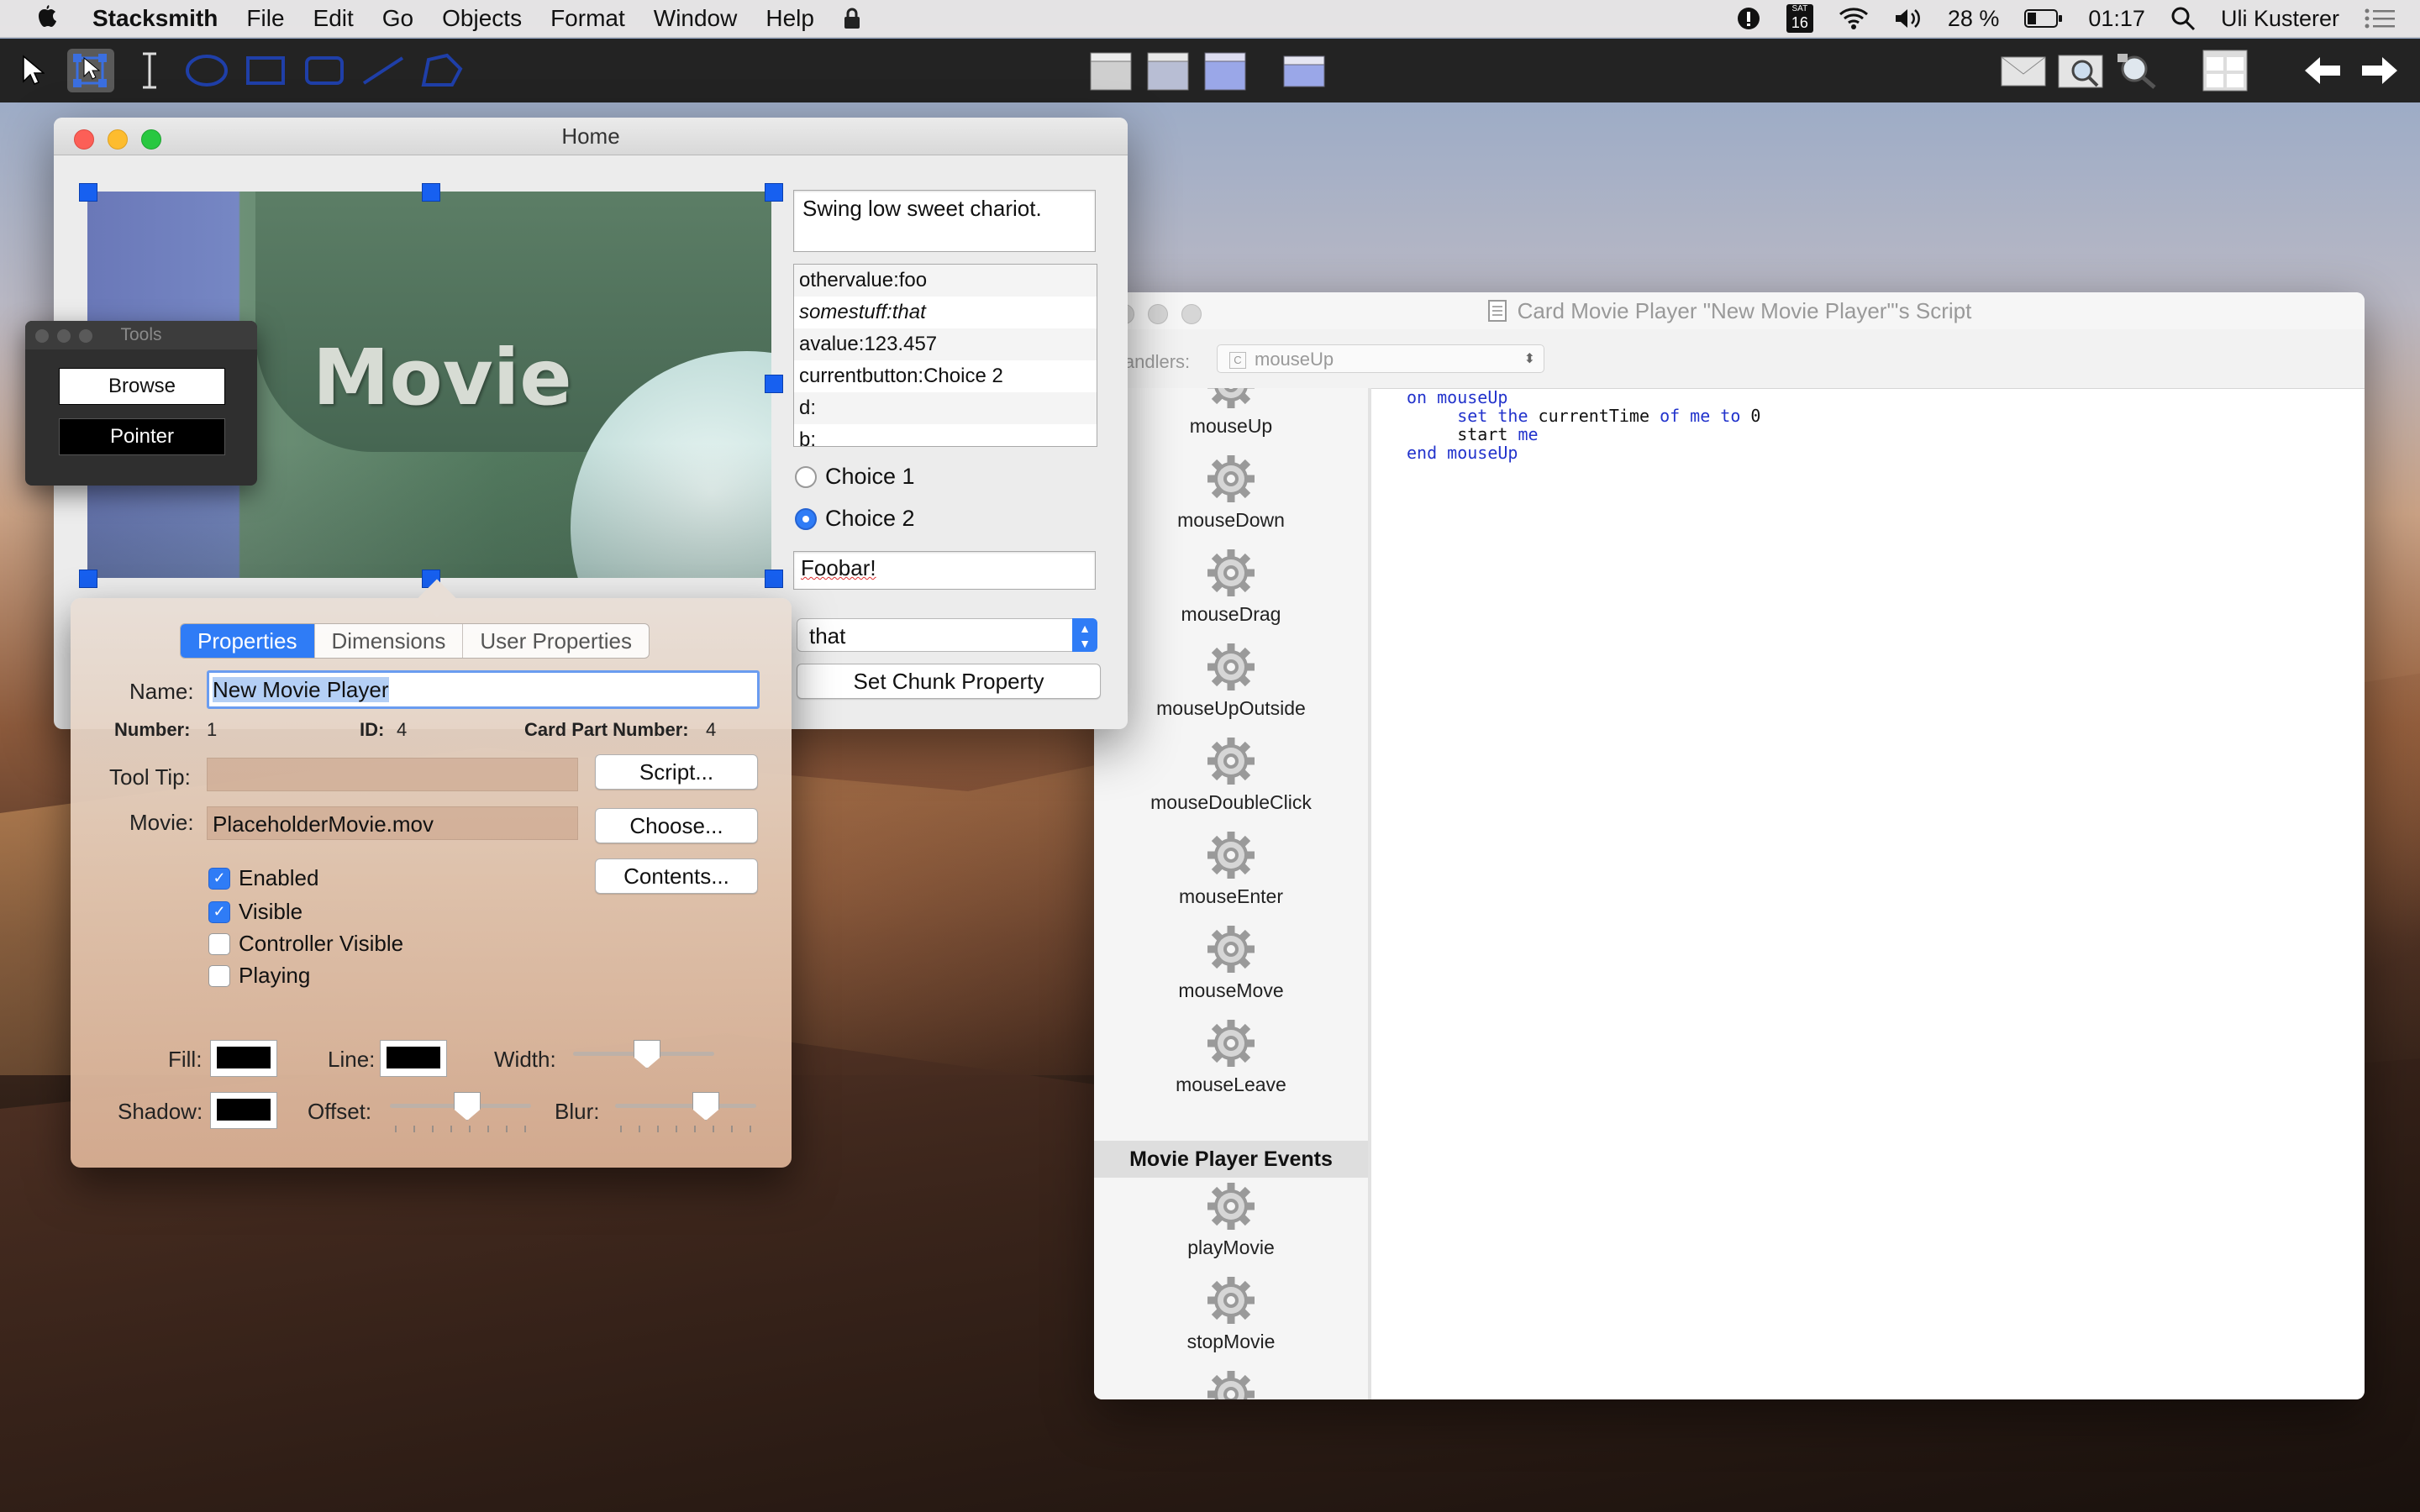 The width and height of the screenshot is (2420, 1512). What do you see at coordinates (1231, 868) in the screenshot?
I see `handler-item-mouseEnter: mouseEnter` at bounding box center [1231, 868].